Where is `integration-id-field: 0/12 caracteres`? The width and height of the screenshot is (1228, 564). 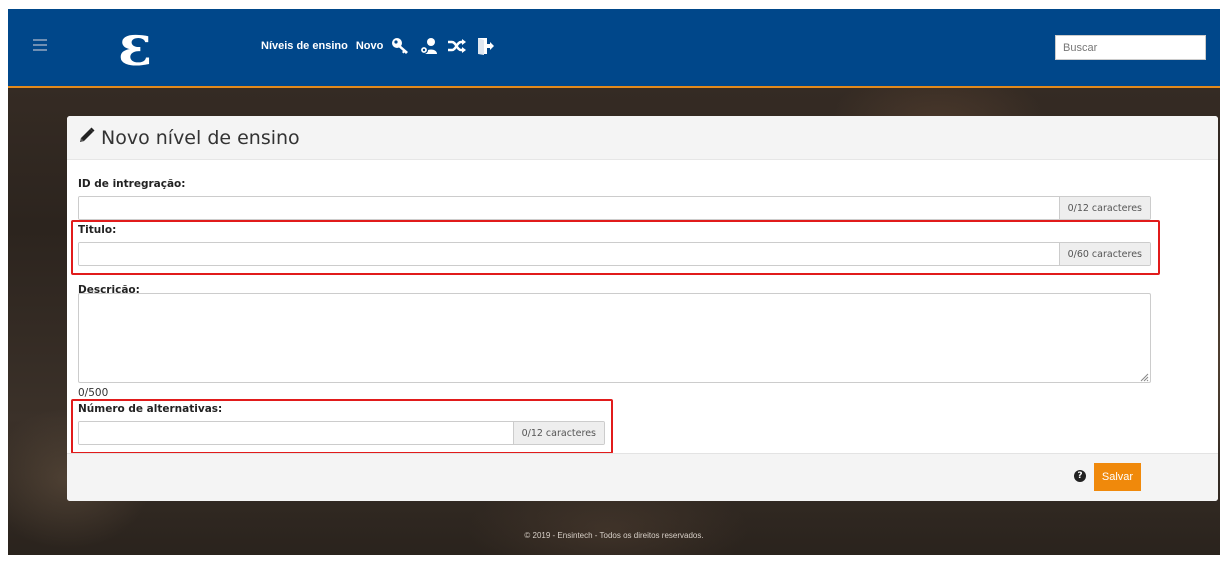
integration-id-field: 0/12 caracteres is located at coordinates (614, 208).